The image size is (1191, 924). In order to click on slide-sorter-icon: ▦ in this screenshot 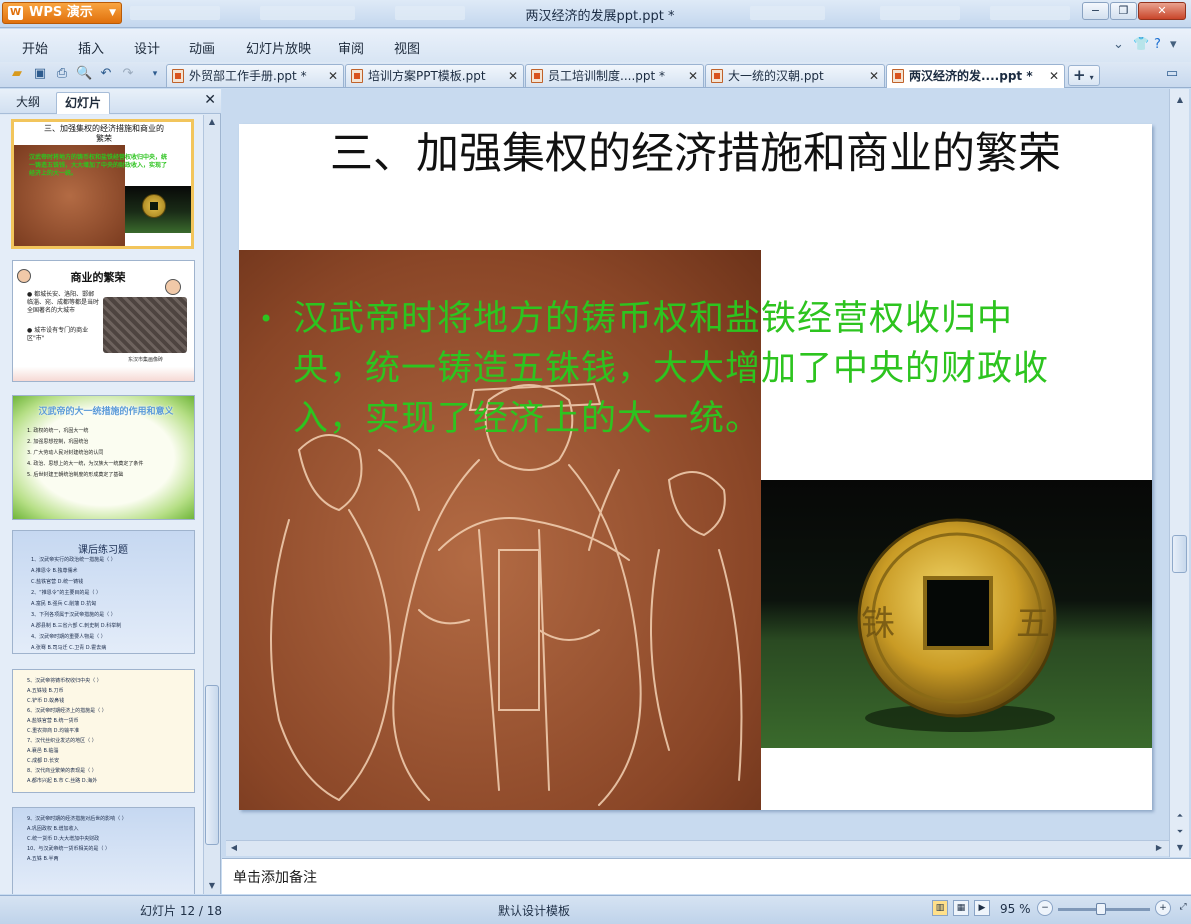, I will do `click(961, 908)`.